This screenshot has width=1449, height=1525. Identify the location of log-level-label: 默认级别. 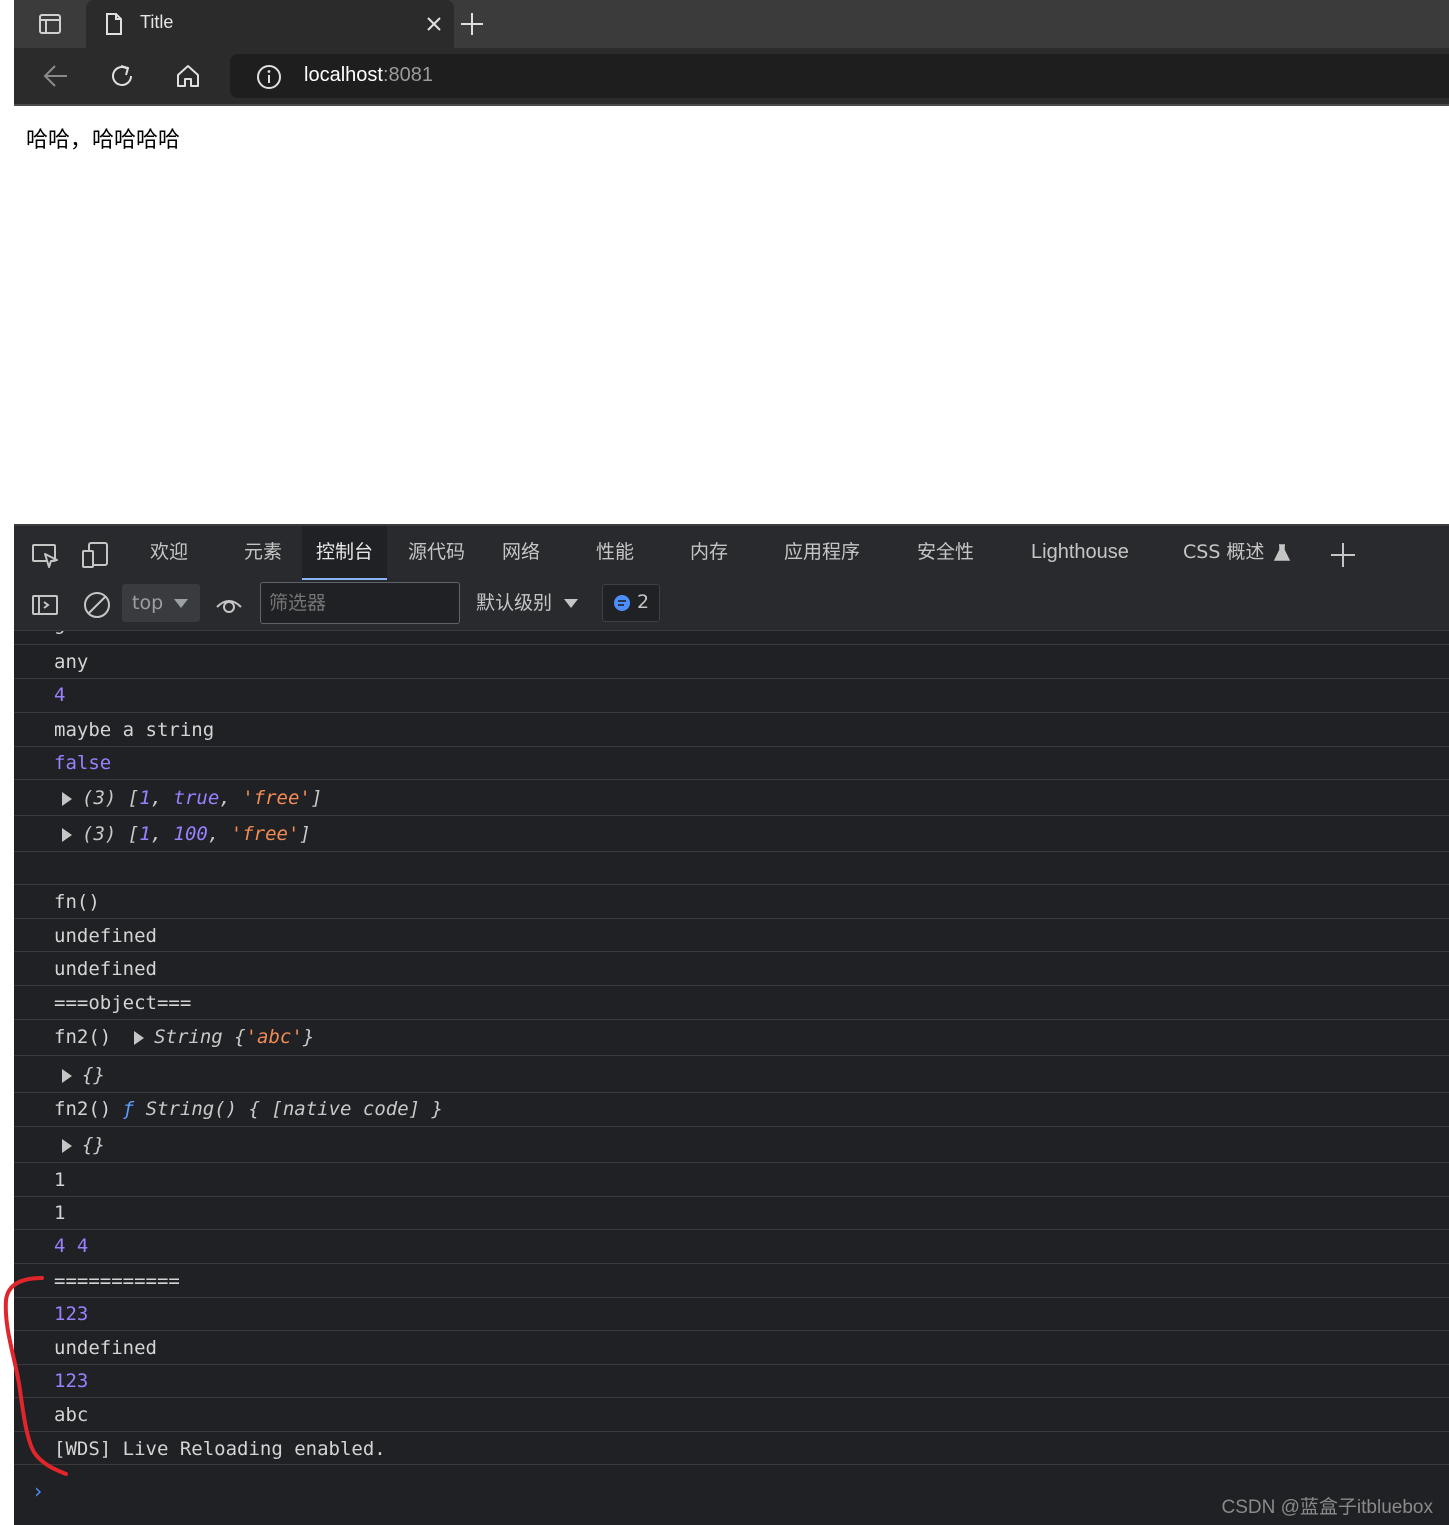
(514, 603).